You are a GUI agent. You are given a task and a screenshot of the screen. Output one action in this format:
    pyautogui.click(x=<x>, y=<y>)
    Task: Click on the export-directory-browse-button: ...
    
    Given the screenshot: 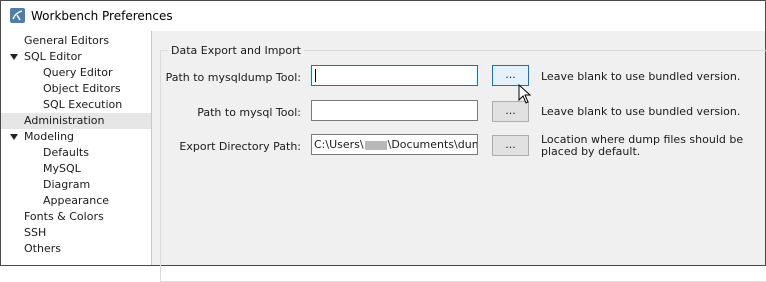 What is the action you would take?
    pyautogui.click(x=510, y=145)
    